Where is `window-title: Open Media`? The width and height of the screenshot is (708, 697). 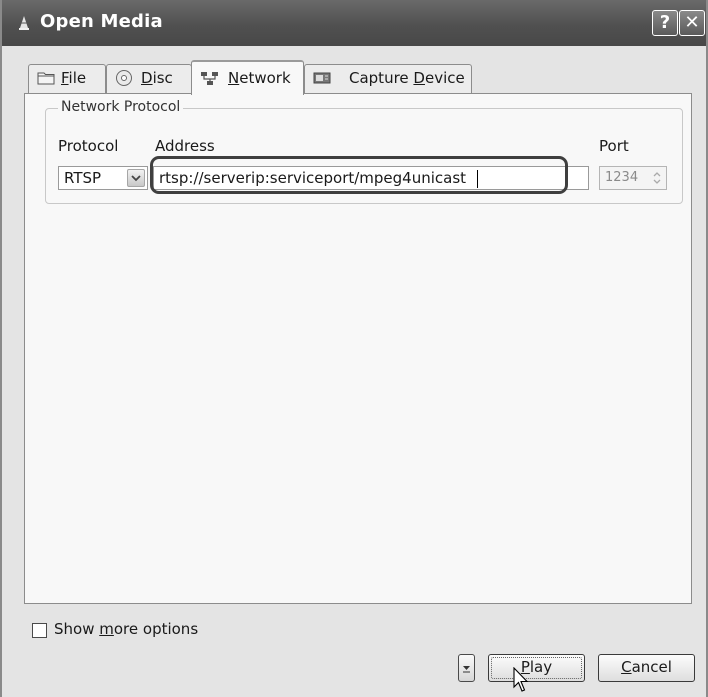 window-title: Open Media is located at coordinates (101, 21).